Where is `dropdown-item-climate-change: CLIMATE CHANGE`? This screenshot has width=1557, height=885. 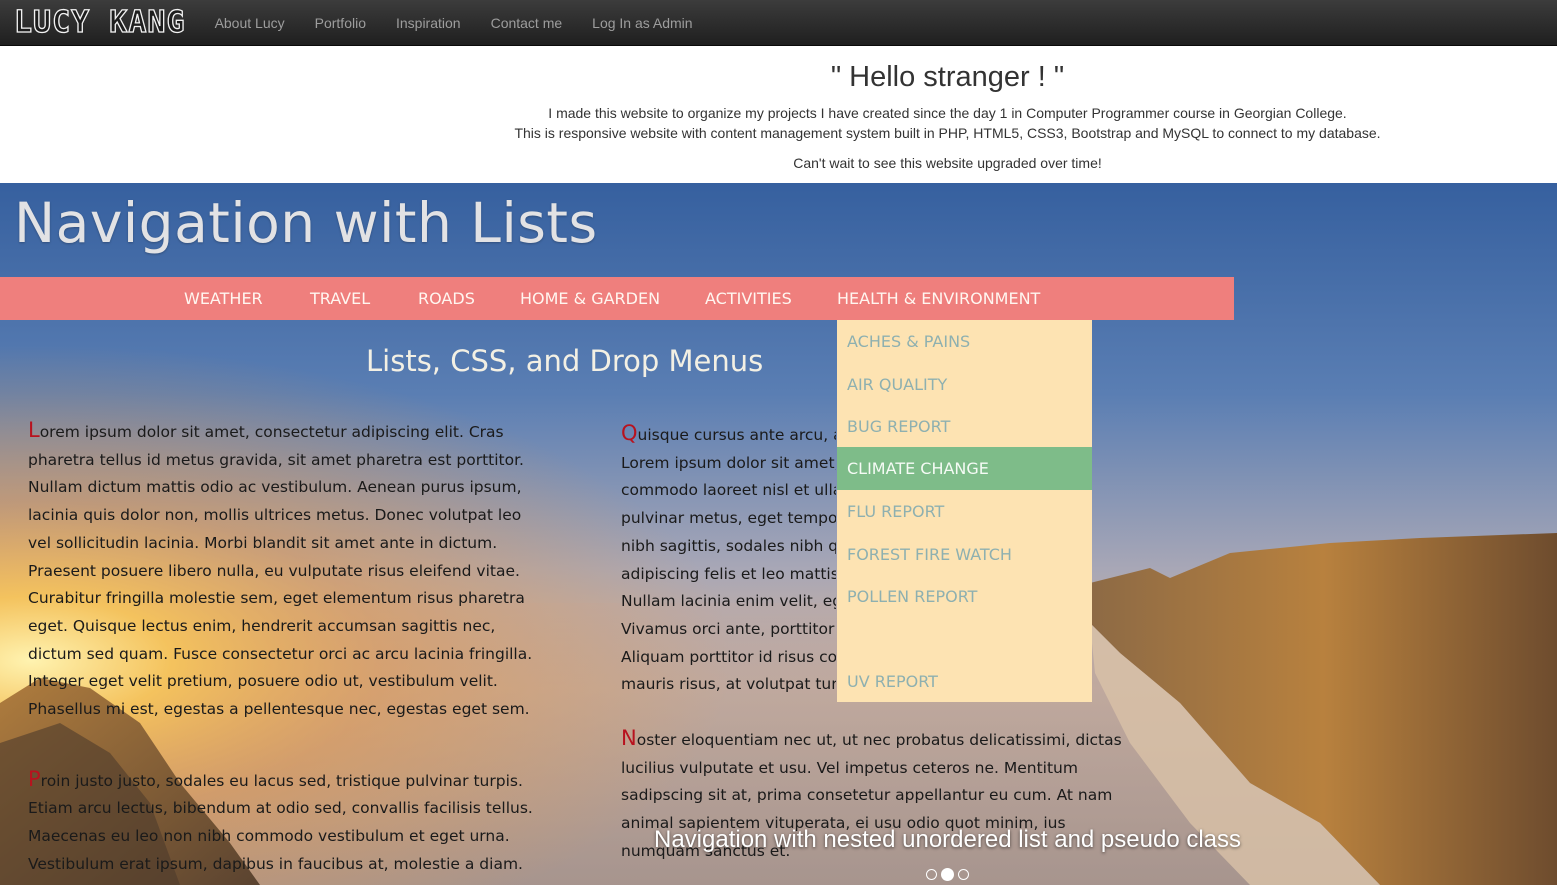 dropdown-item-climate-change: CLIMATE CHANGE is located at coordinates (964, 468).